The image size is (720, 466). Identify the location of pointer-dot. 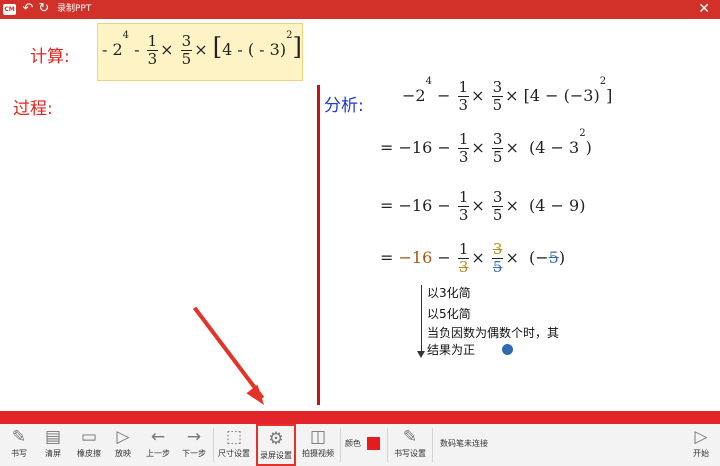
(507, 349).